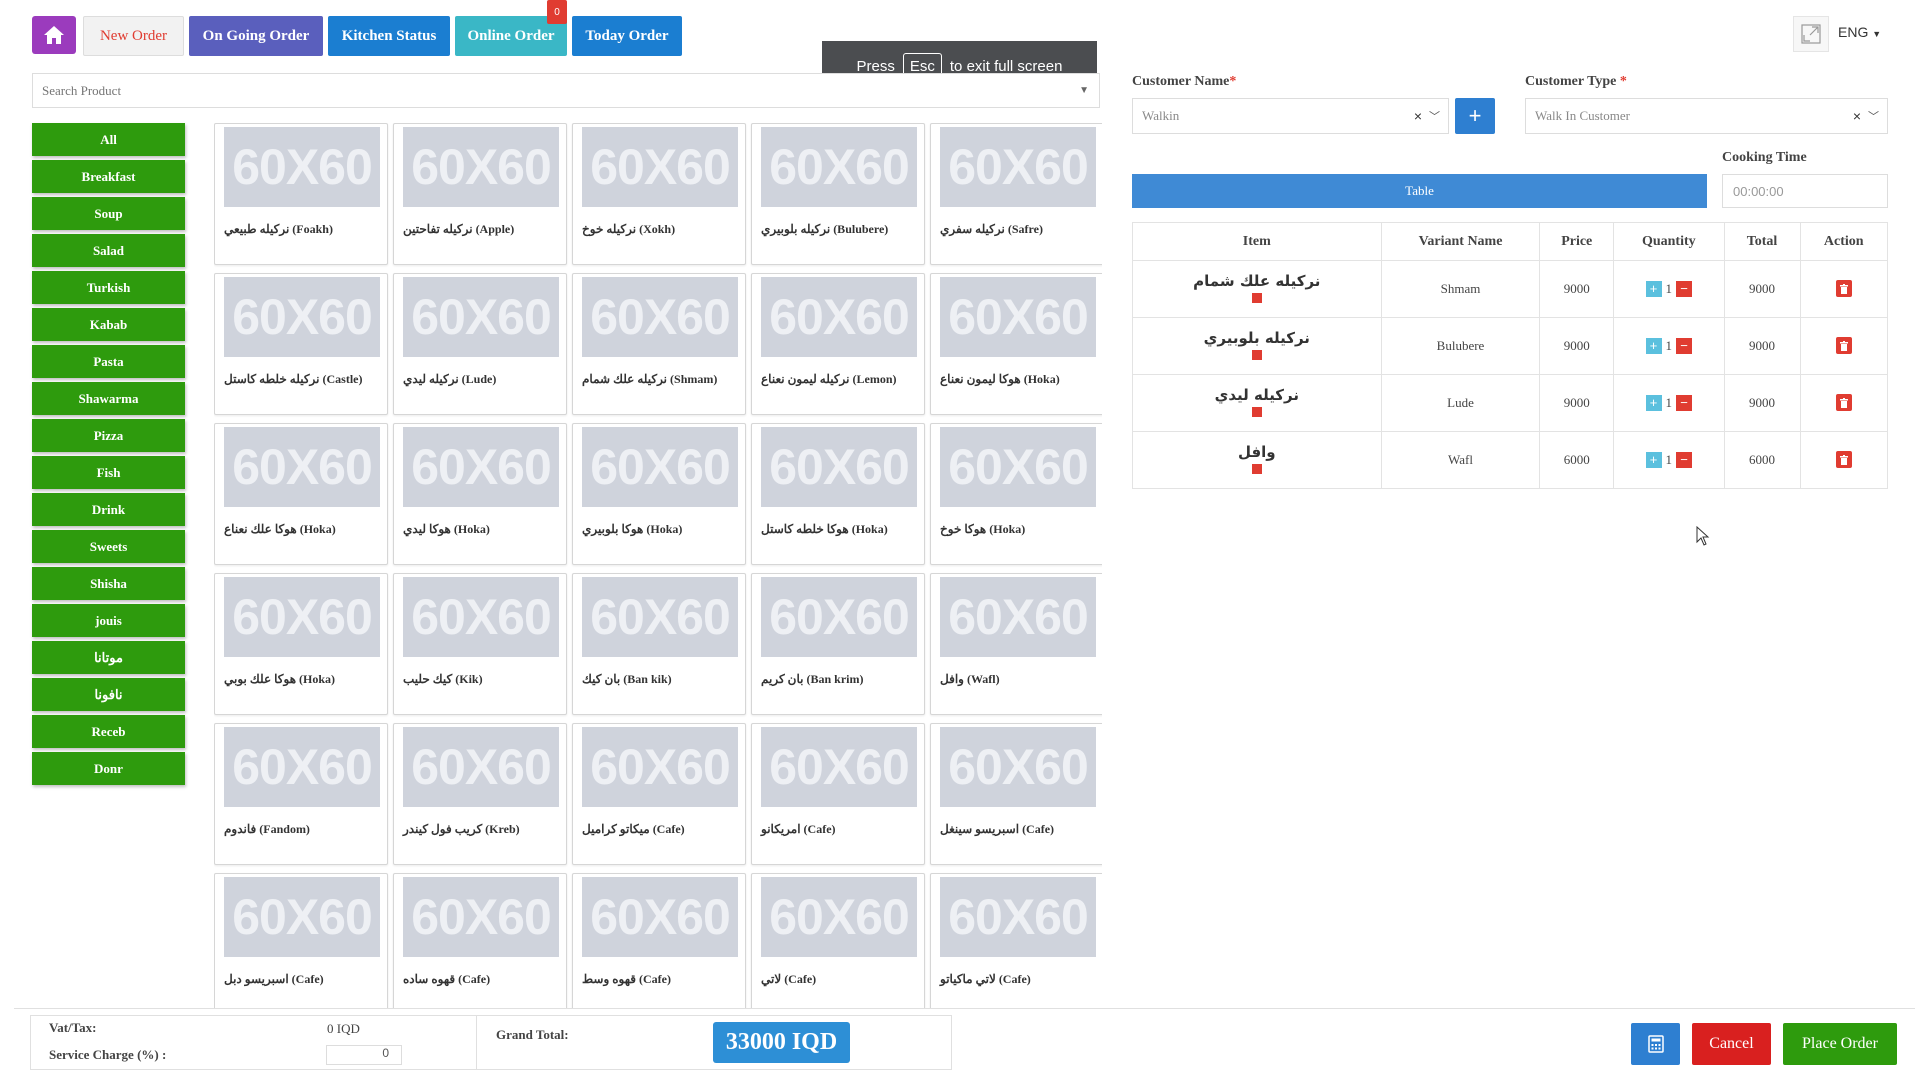  I want to click on category-button: Donr, so click(108, 768).